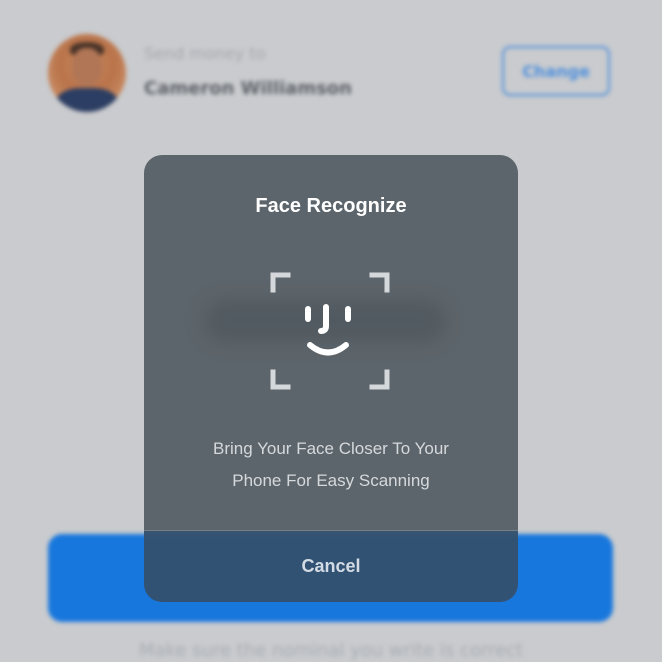 Image resolution: width=662 pixels, height=662 pixels. What do you see at coordinates (323, 319) in the screenshot?
I see `nose` at bounding box center [323, 319].